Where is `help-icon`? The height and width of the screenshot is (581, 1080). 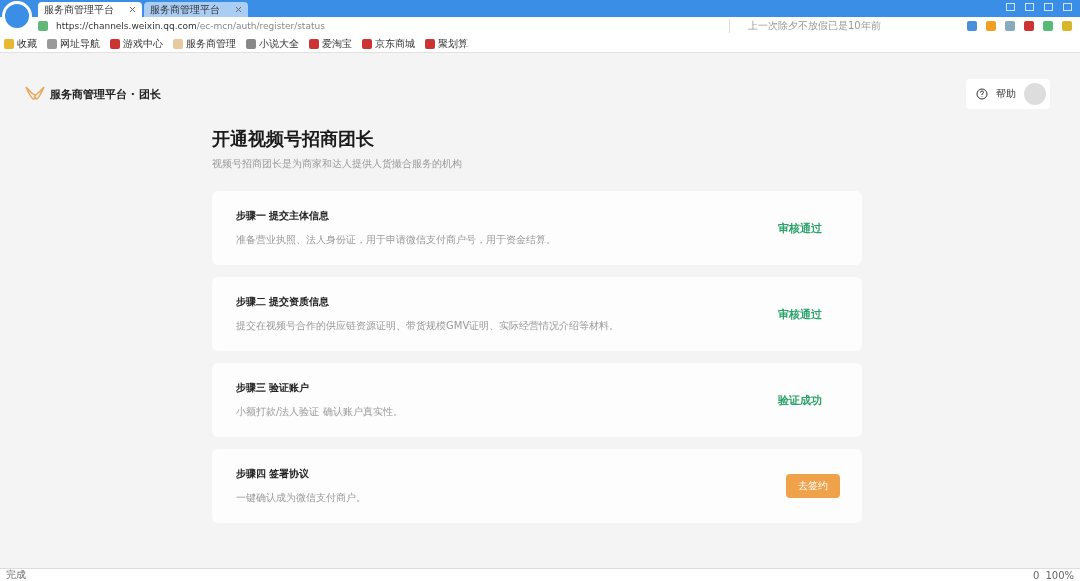
help-icon is located at coordinates (982, 94).